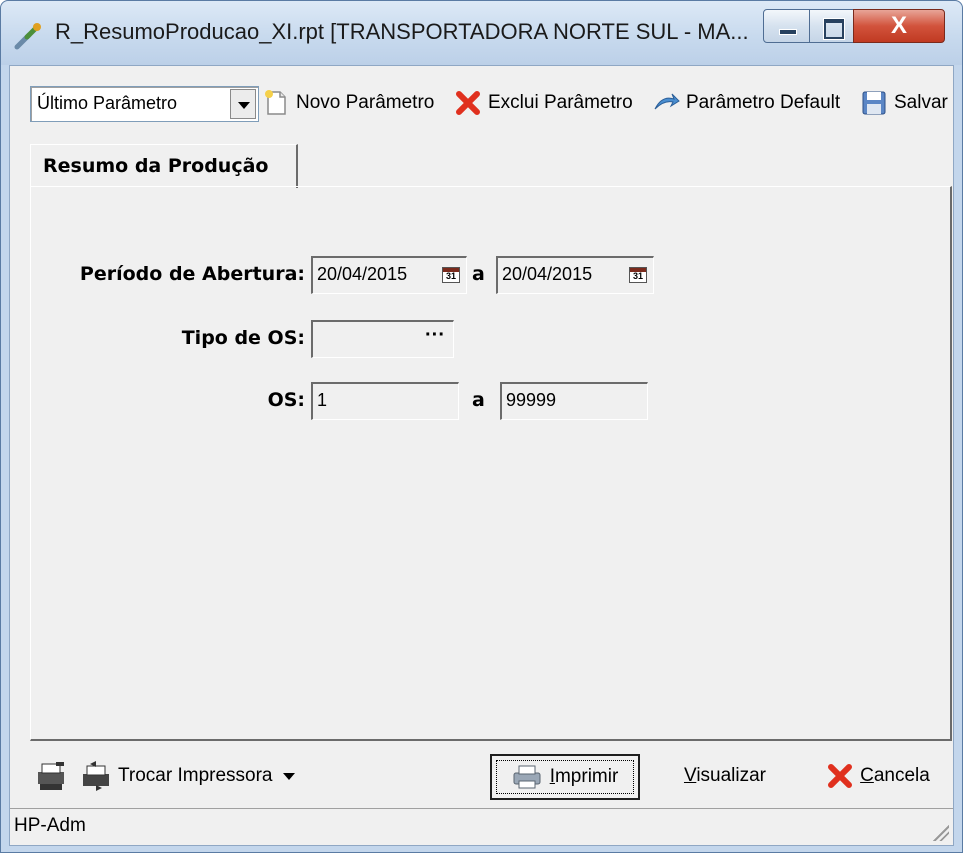 Image resolution: width=963 pixels, height=853 pixels. Describe the element at coordinates (531, 400) in the screenshot. I see `os-to-value: 99999` at that location.